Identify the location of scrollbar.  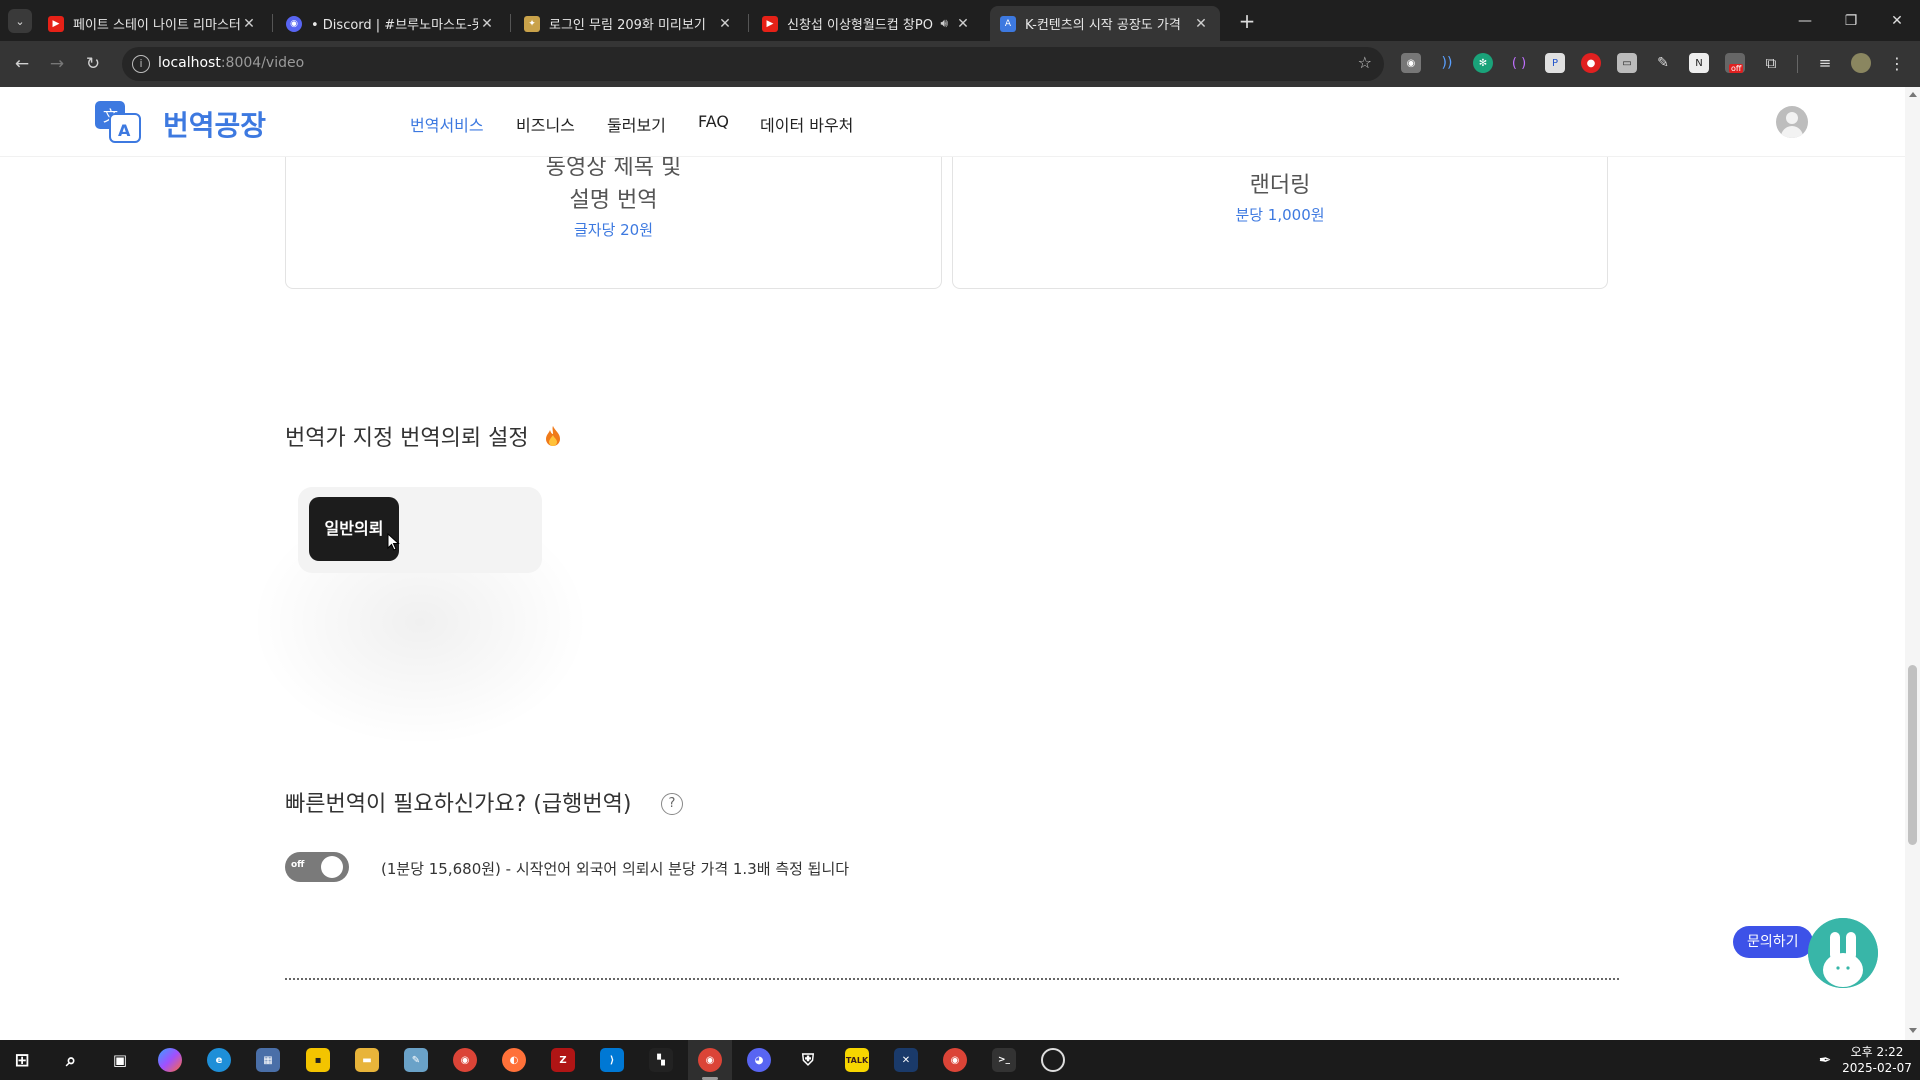
(1912, 563).